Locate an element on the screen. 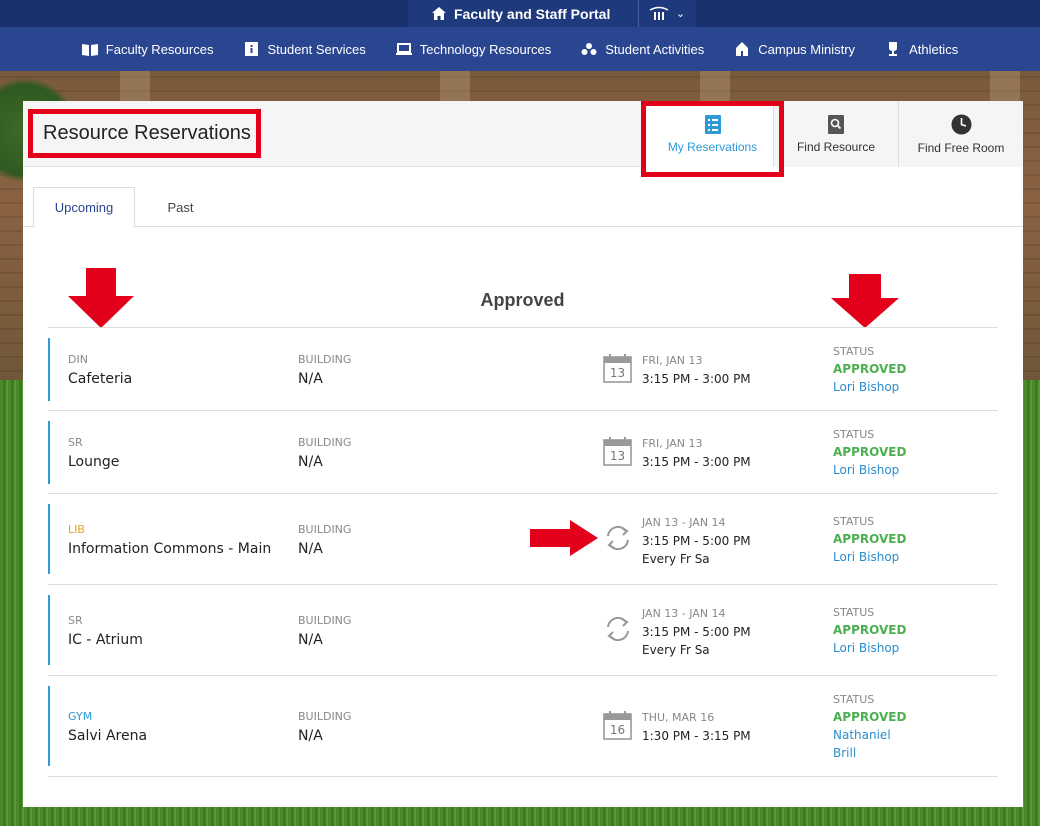 The image size is (1040, 826). section-title: Approved is located at coordinates (522, 300).